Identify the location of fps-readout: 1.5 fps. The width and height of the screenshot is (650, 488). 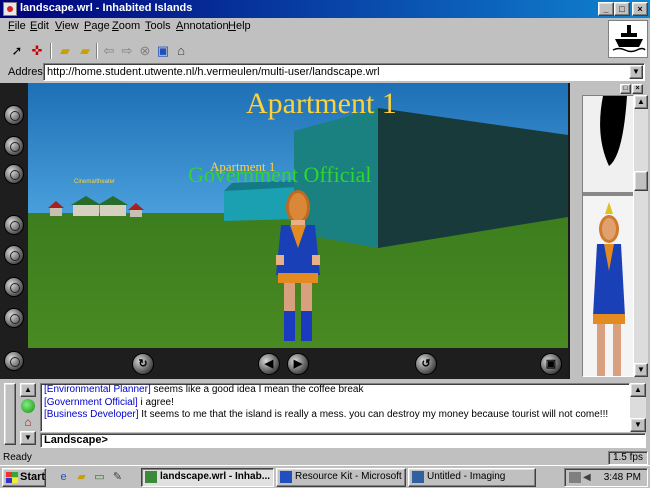
(628, 458).